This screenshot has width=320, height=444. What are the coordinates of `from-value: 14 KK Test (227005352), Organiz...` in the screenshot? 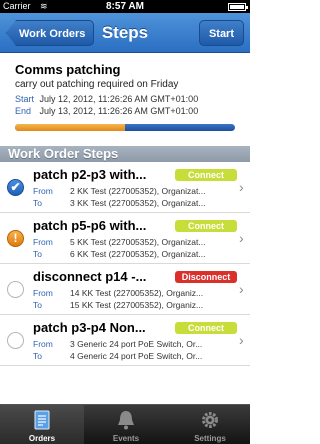 It's located at (137, 293).